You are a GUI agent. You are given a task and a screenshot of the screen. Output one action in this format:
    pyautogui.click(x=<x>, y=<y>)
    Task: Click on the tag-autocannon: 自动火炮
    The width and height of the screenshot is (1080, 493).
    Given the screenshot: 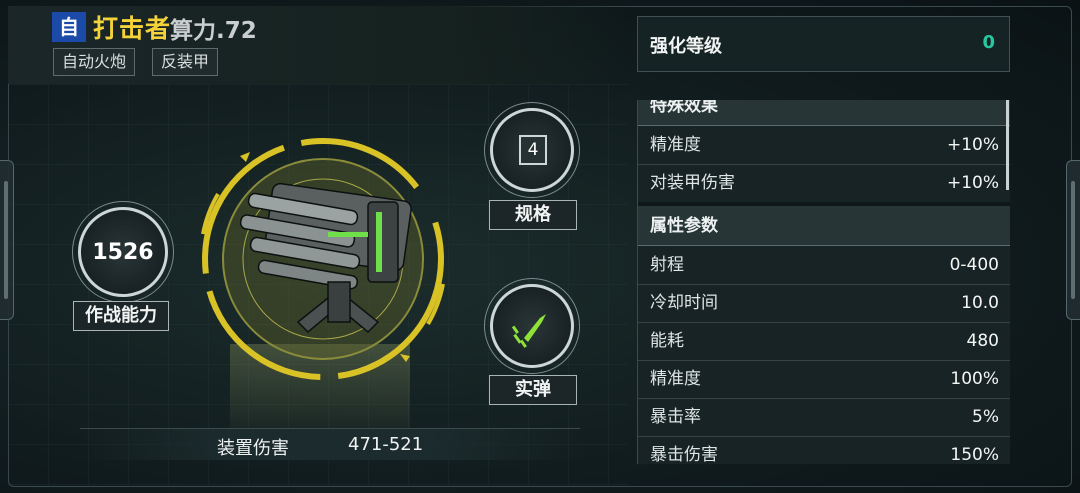 What is the action you would take?
    pyautogui.click(x=94, y=62)
    